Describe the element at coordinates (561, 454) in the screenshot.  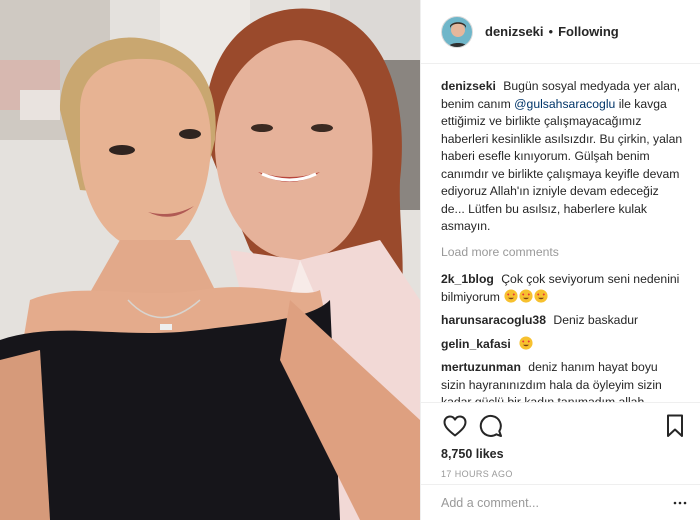
I see `likes-count: 8,750 likes` at that location.